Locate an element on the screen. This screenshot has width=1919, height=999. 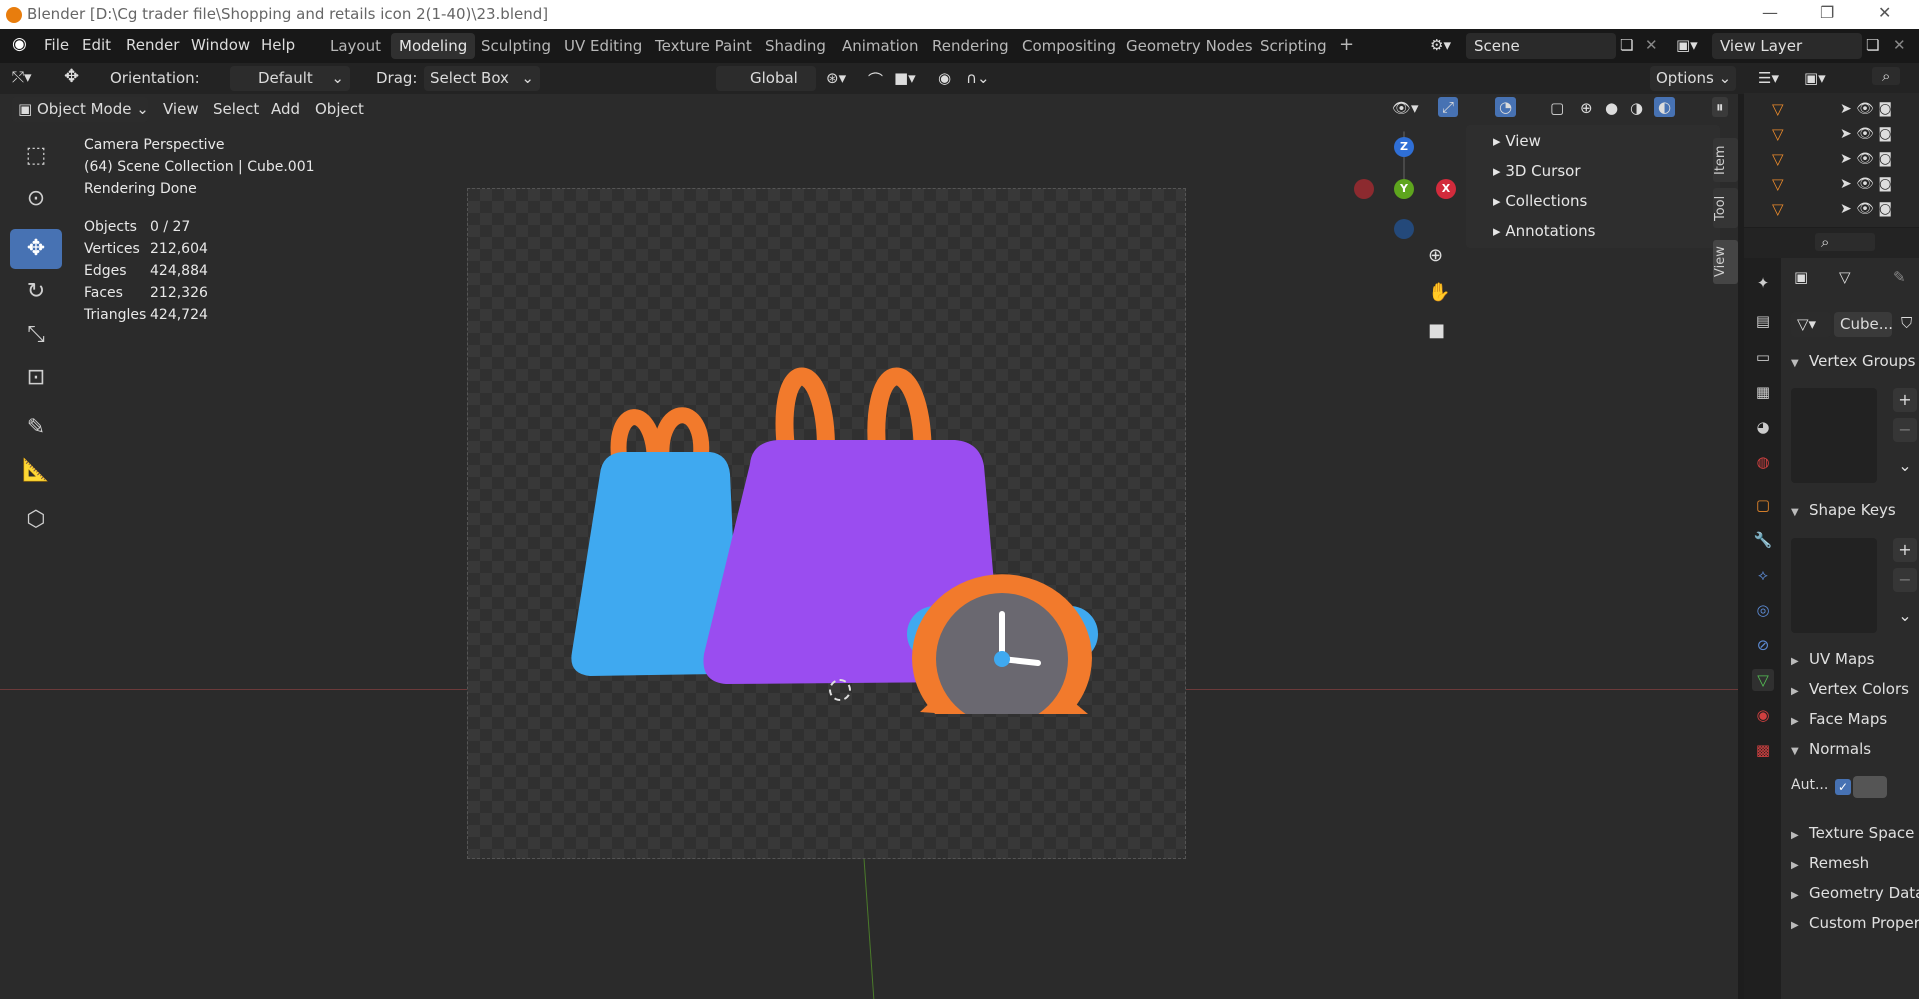
outliner-visibility-icons: ➤ 👁 ◙ ➤ 👁 ◙ ➤ 👁 ◙ ➤ 👁 ◙ ➤ 👁 ◙ is located at coordinates (1866, 159).